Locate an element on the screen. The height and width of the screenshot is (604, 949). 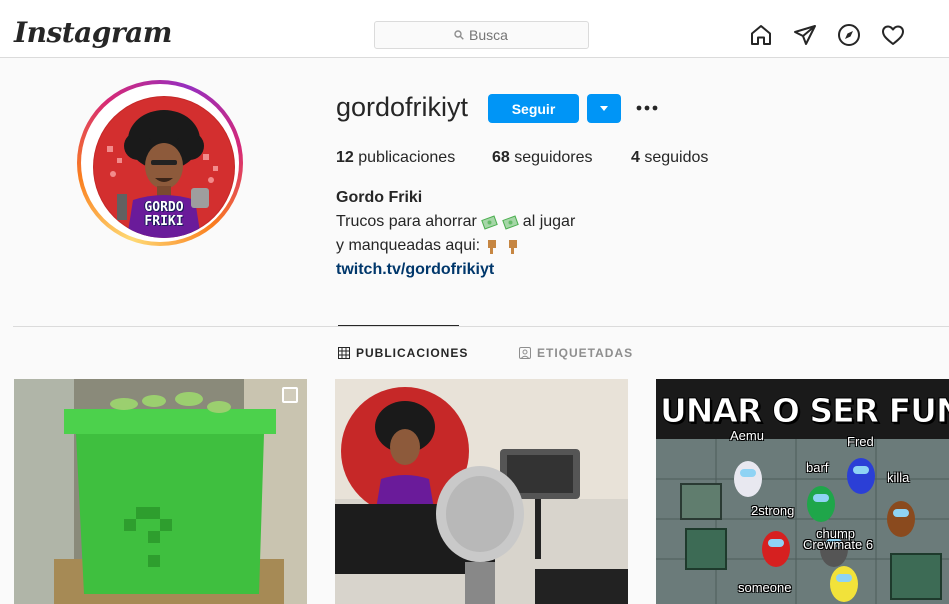
activity-heart-icon is located at coordinates (893, 35).